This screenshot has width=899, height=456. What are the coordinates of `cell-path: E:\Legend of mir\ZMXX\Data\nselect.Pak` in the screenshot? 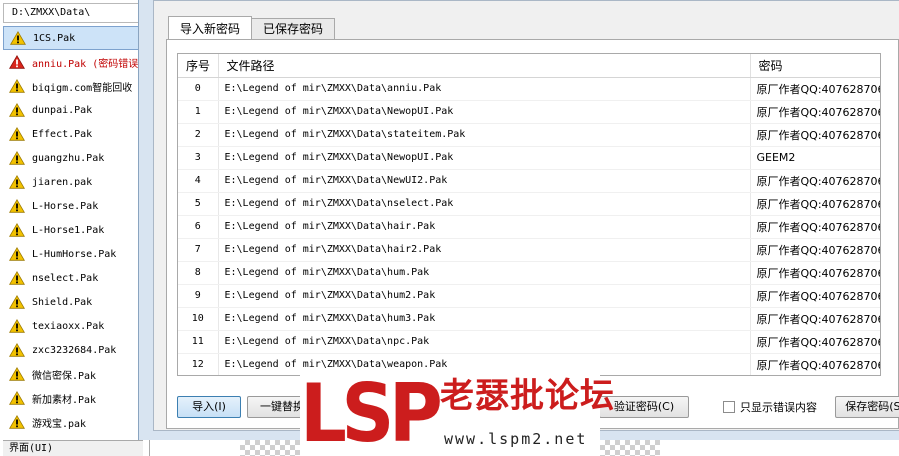 It's located at (484, 204).